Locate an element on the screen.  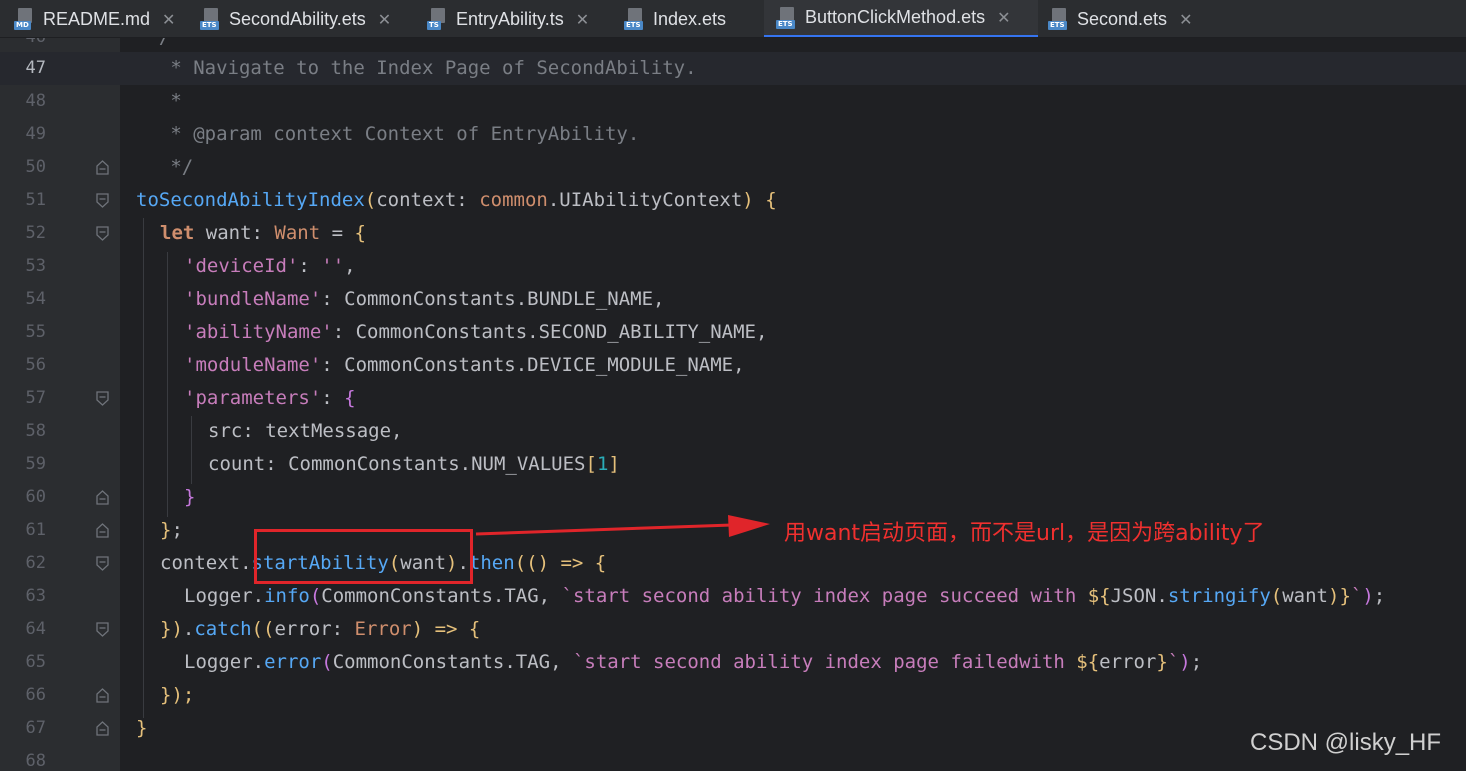
tab-button-click-method: ETS ButtonClickMethod.ets ✕ is located at coordinates (901, 18).